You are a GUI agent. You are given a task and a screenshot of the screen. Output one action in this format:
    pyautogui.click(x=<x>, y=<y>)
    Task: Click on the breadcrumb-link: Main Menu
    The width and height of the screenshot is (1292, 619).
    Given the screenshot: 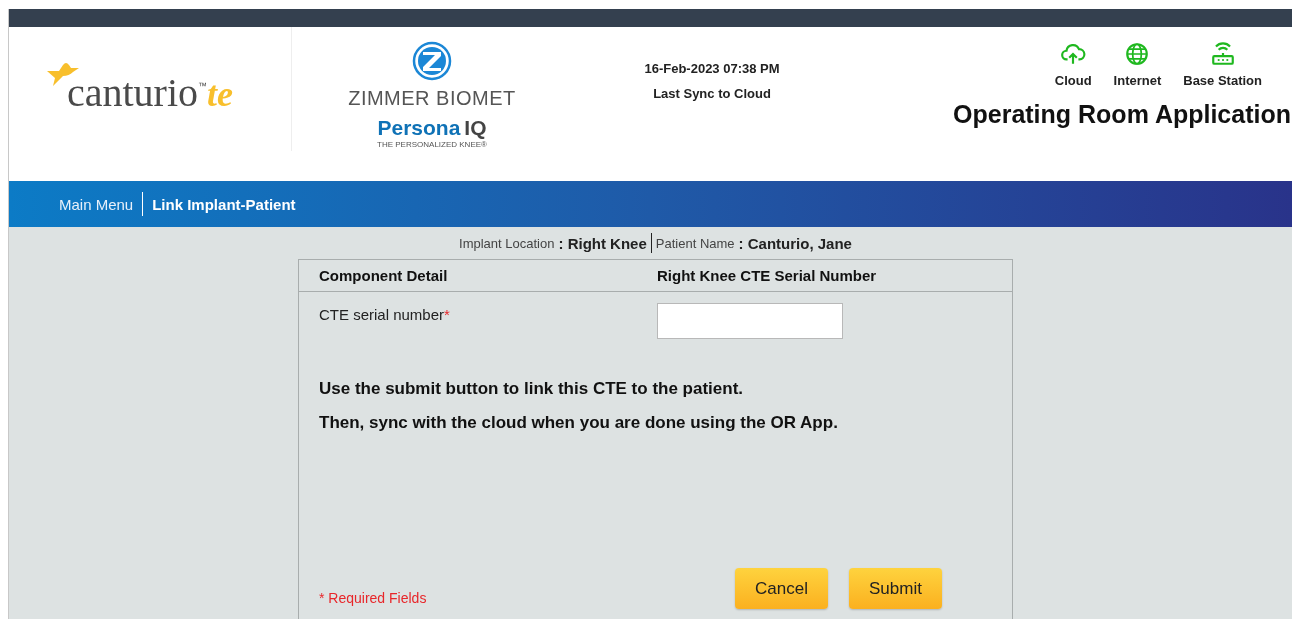 What is the action you would take?
    pyautogui.click(x=96, y=204)
    